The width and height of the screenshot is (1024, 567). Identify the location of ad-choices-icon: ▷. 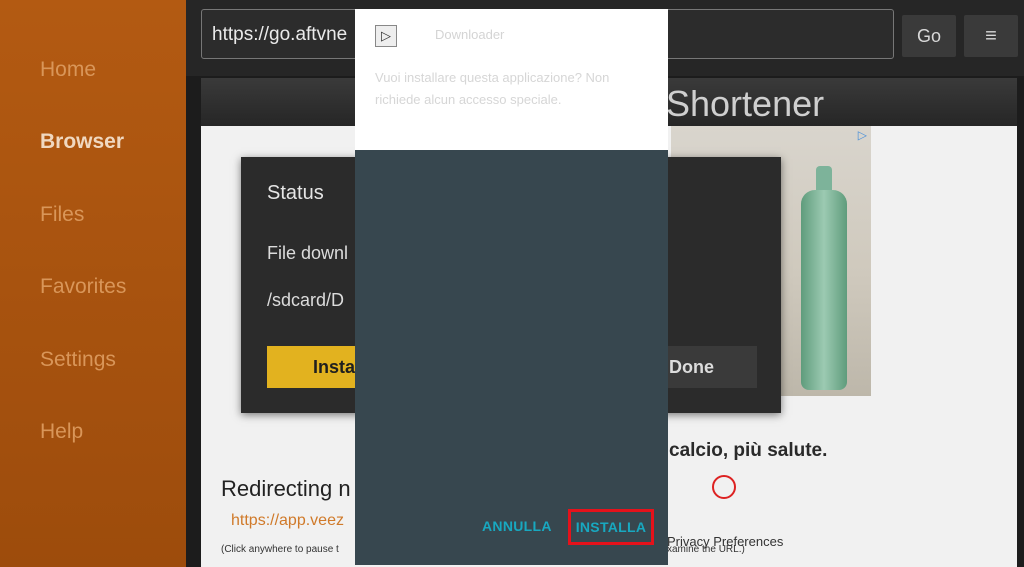
(862, 135).